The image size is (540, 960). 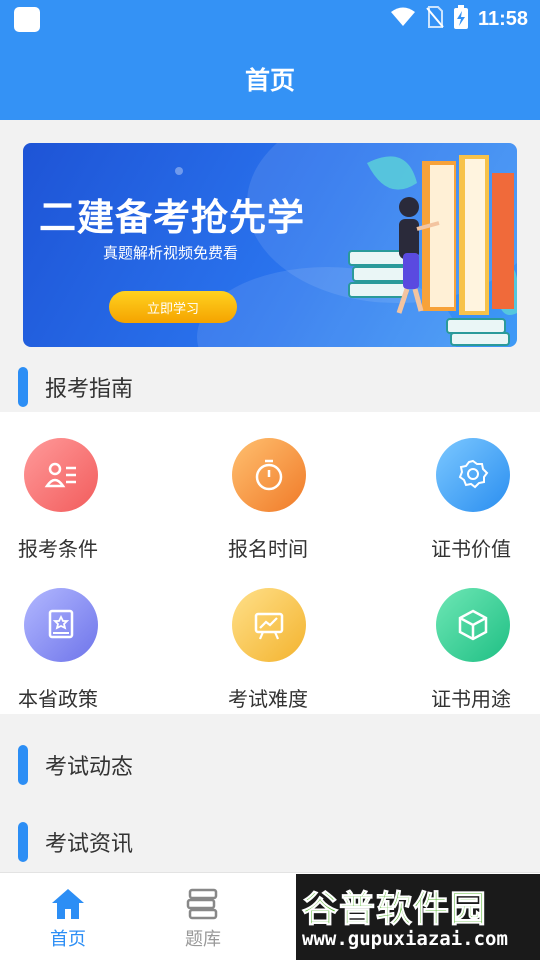 I want to click on tab-home: 首页, so click(x=68, y=916).